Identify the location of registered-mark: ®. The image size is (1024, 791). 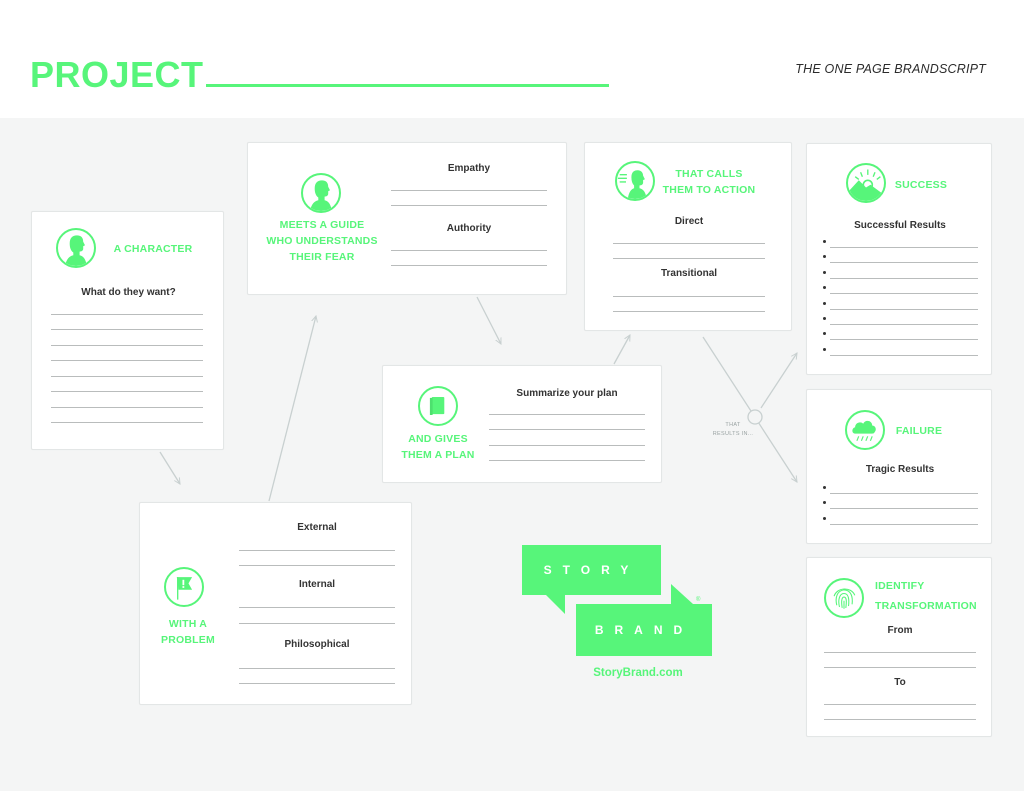
(698, 600).